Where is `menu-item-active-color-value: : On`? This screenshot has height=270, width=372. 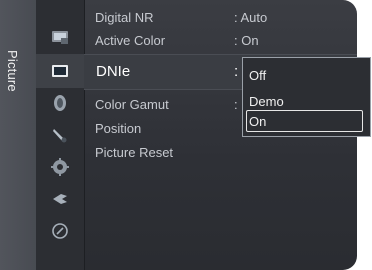
menu-item-active-color-value: : On is located at coordinates (246, 40).